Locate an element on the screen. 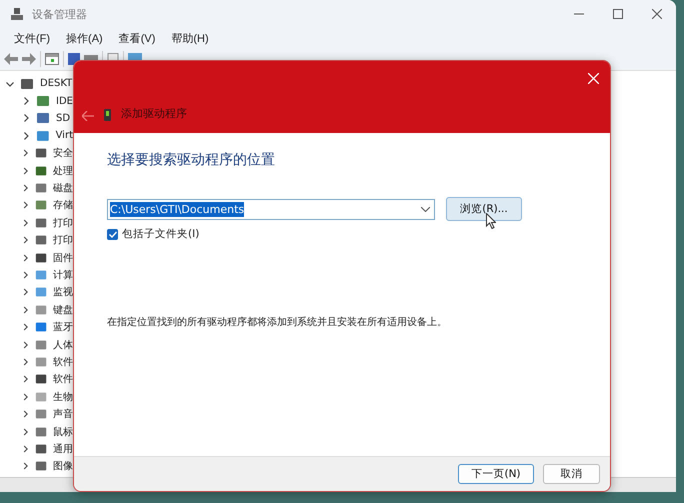 The width and height of the screenshot is (684, 503). tree-item: 计算 is located at coordinates (63, 275).